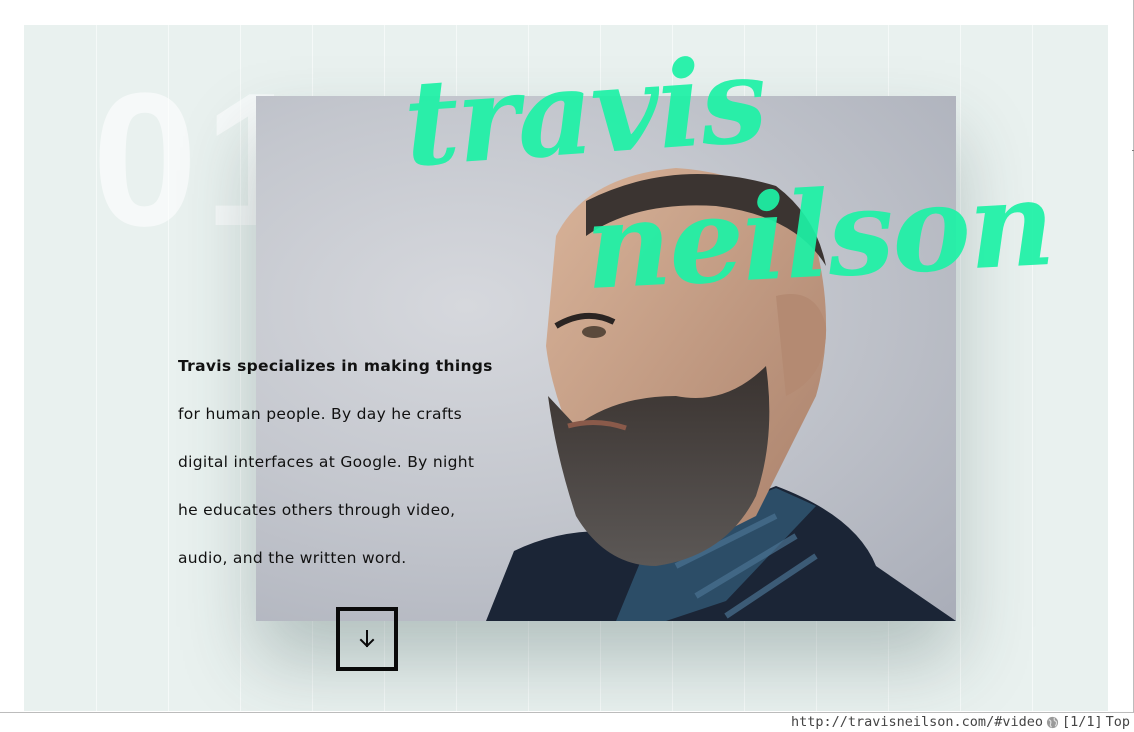 This screenshot has height=732, width=1134. What do you see at coordinates (317, 510) in the screenshot?
I see `bio-line: he educates others through video,` at bounding box center [317, 510].